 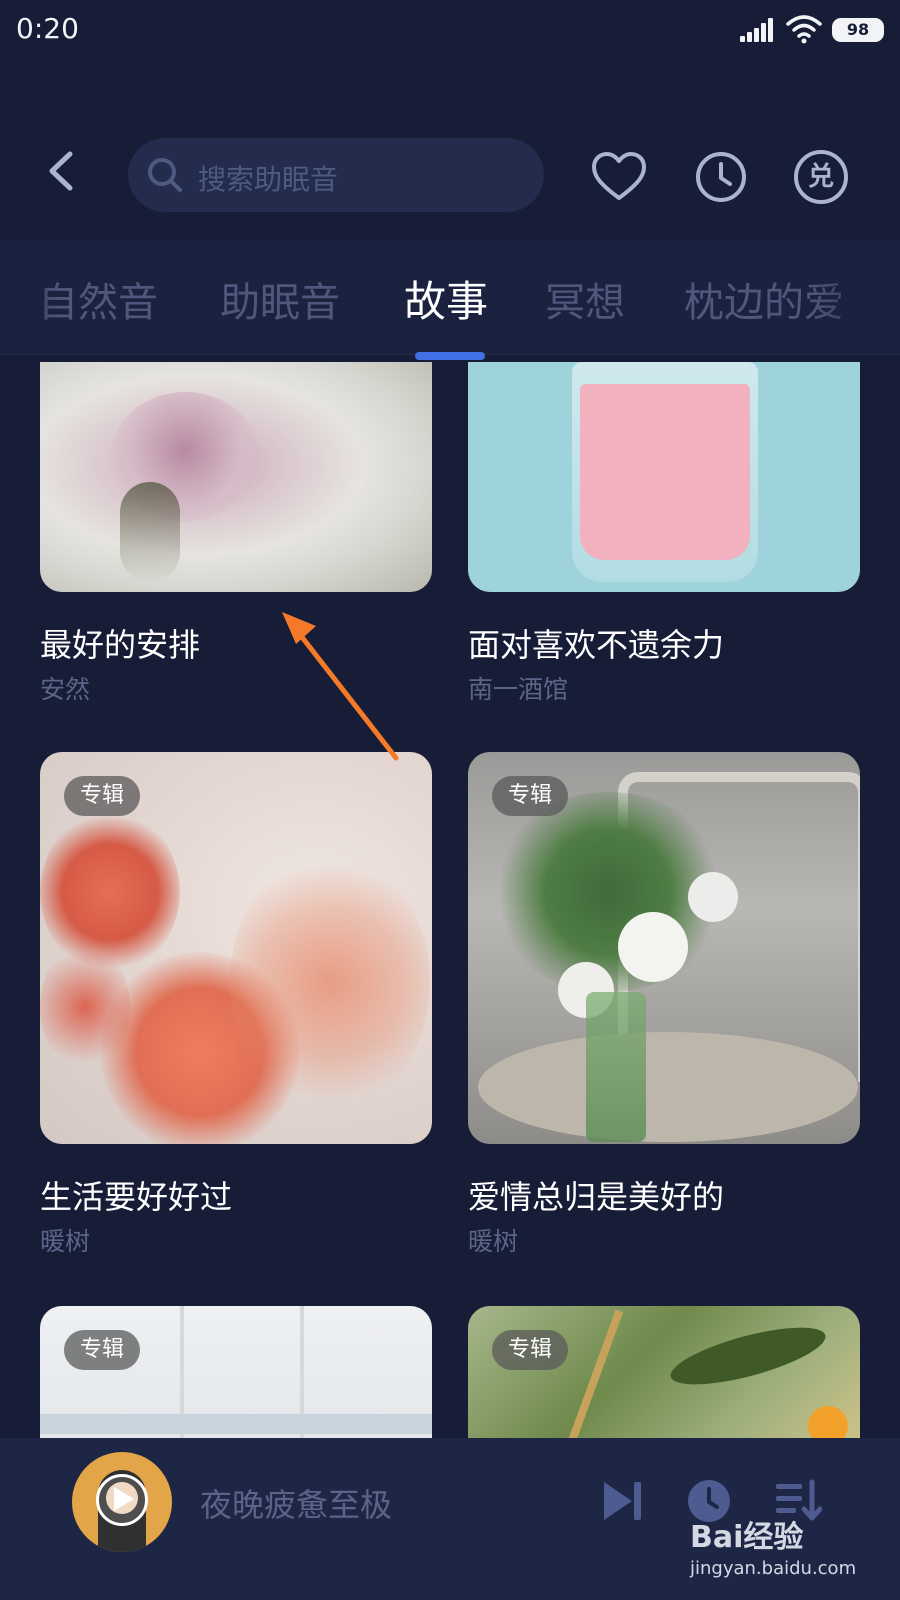 What do you see at coordinates (773, 1568) in the screenshot?
I see `watermark-url: jingyan.baidu.com` at bounding box center [773, 1568].